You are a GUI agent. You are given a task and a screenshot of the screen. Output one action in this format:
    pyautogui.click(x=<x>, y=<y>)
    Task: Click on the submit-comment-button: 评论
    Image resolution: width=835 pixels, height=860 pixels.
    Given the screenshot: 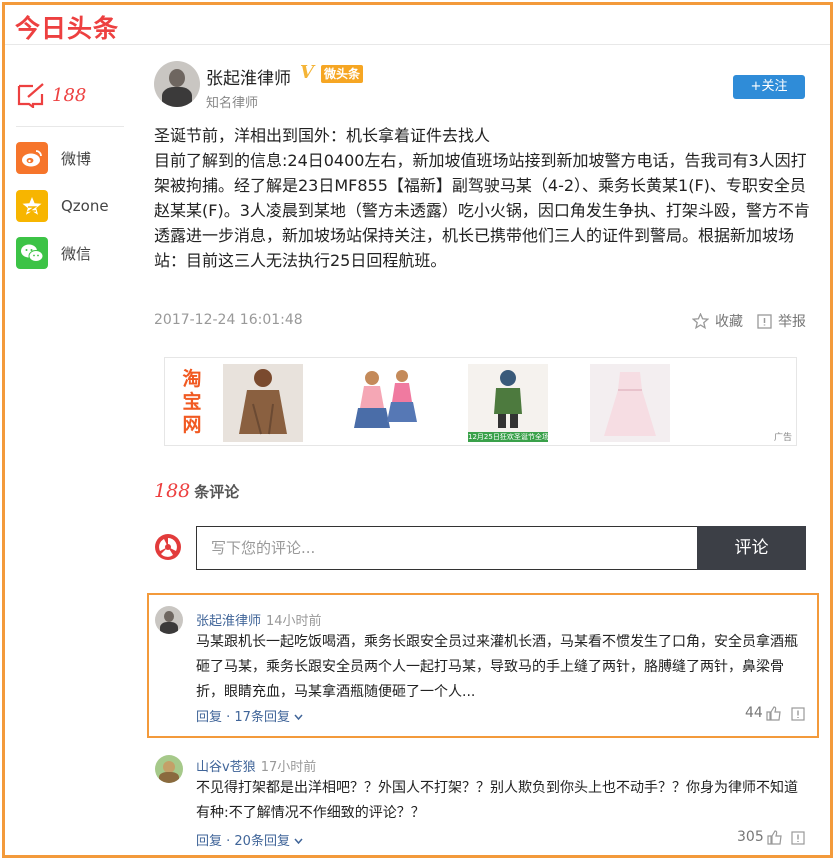 What is the action you would take?
    pyautogui.click(x=751, y=548)
    